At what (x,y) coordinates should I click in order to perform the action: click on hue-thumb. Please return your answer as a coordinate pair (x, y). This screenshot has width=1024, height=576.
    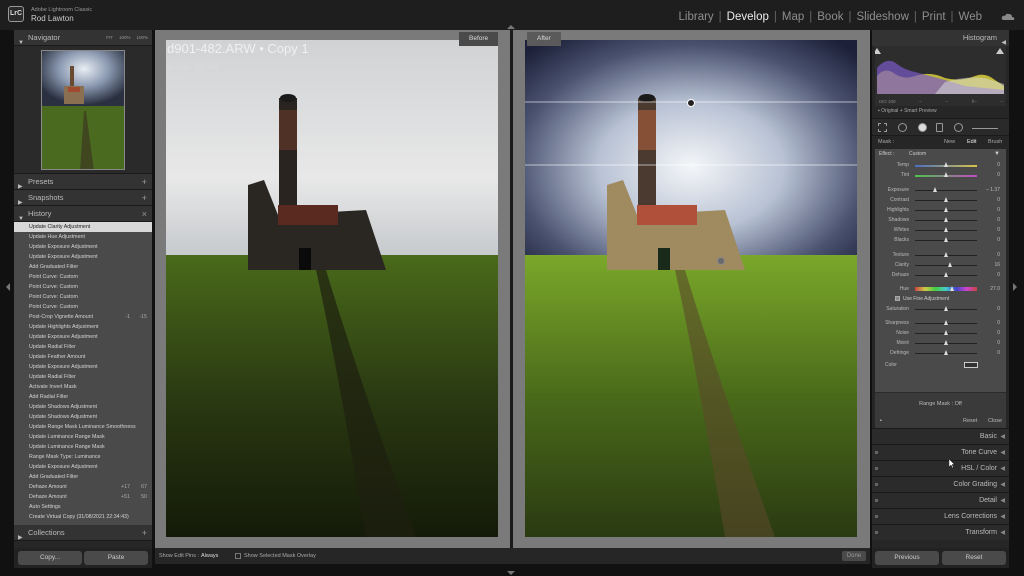
    Looking at the image, I should click on (951, 288).